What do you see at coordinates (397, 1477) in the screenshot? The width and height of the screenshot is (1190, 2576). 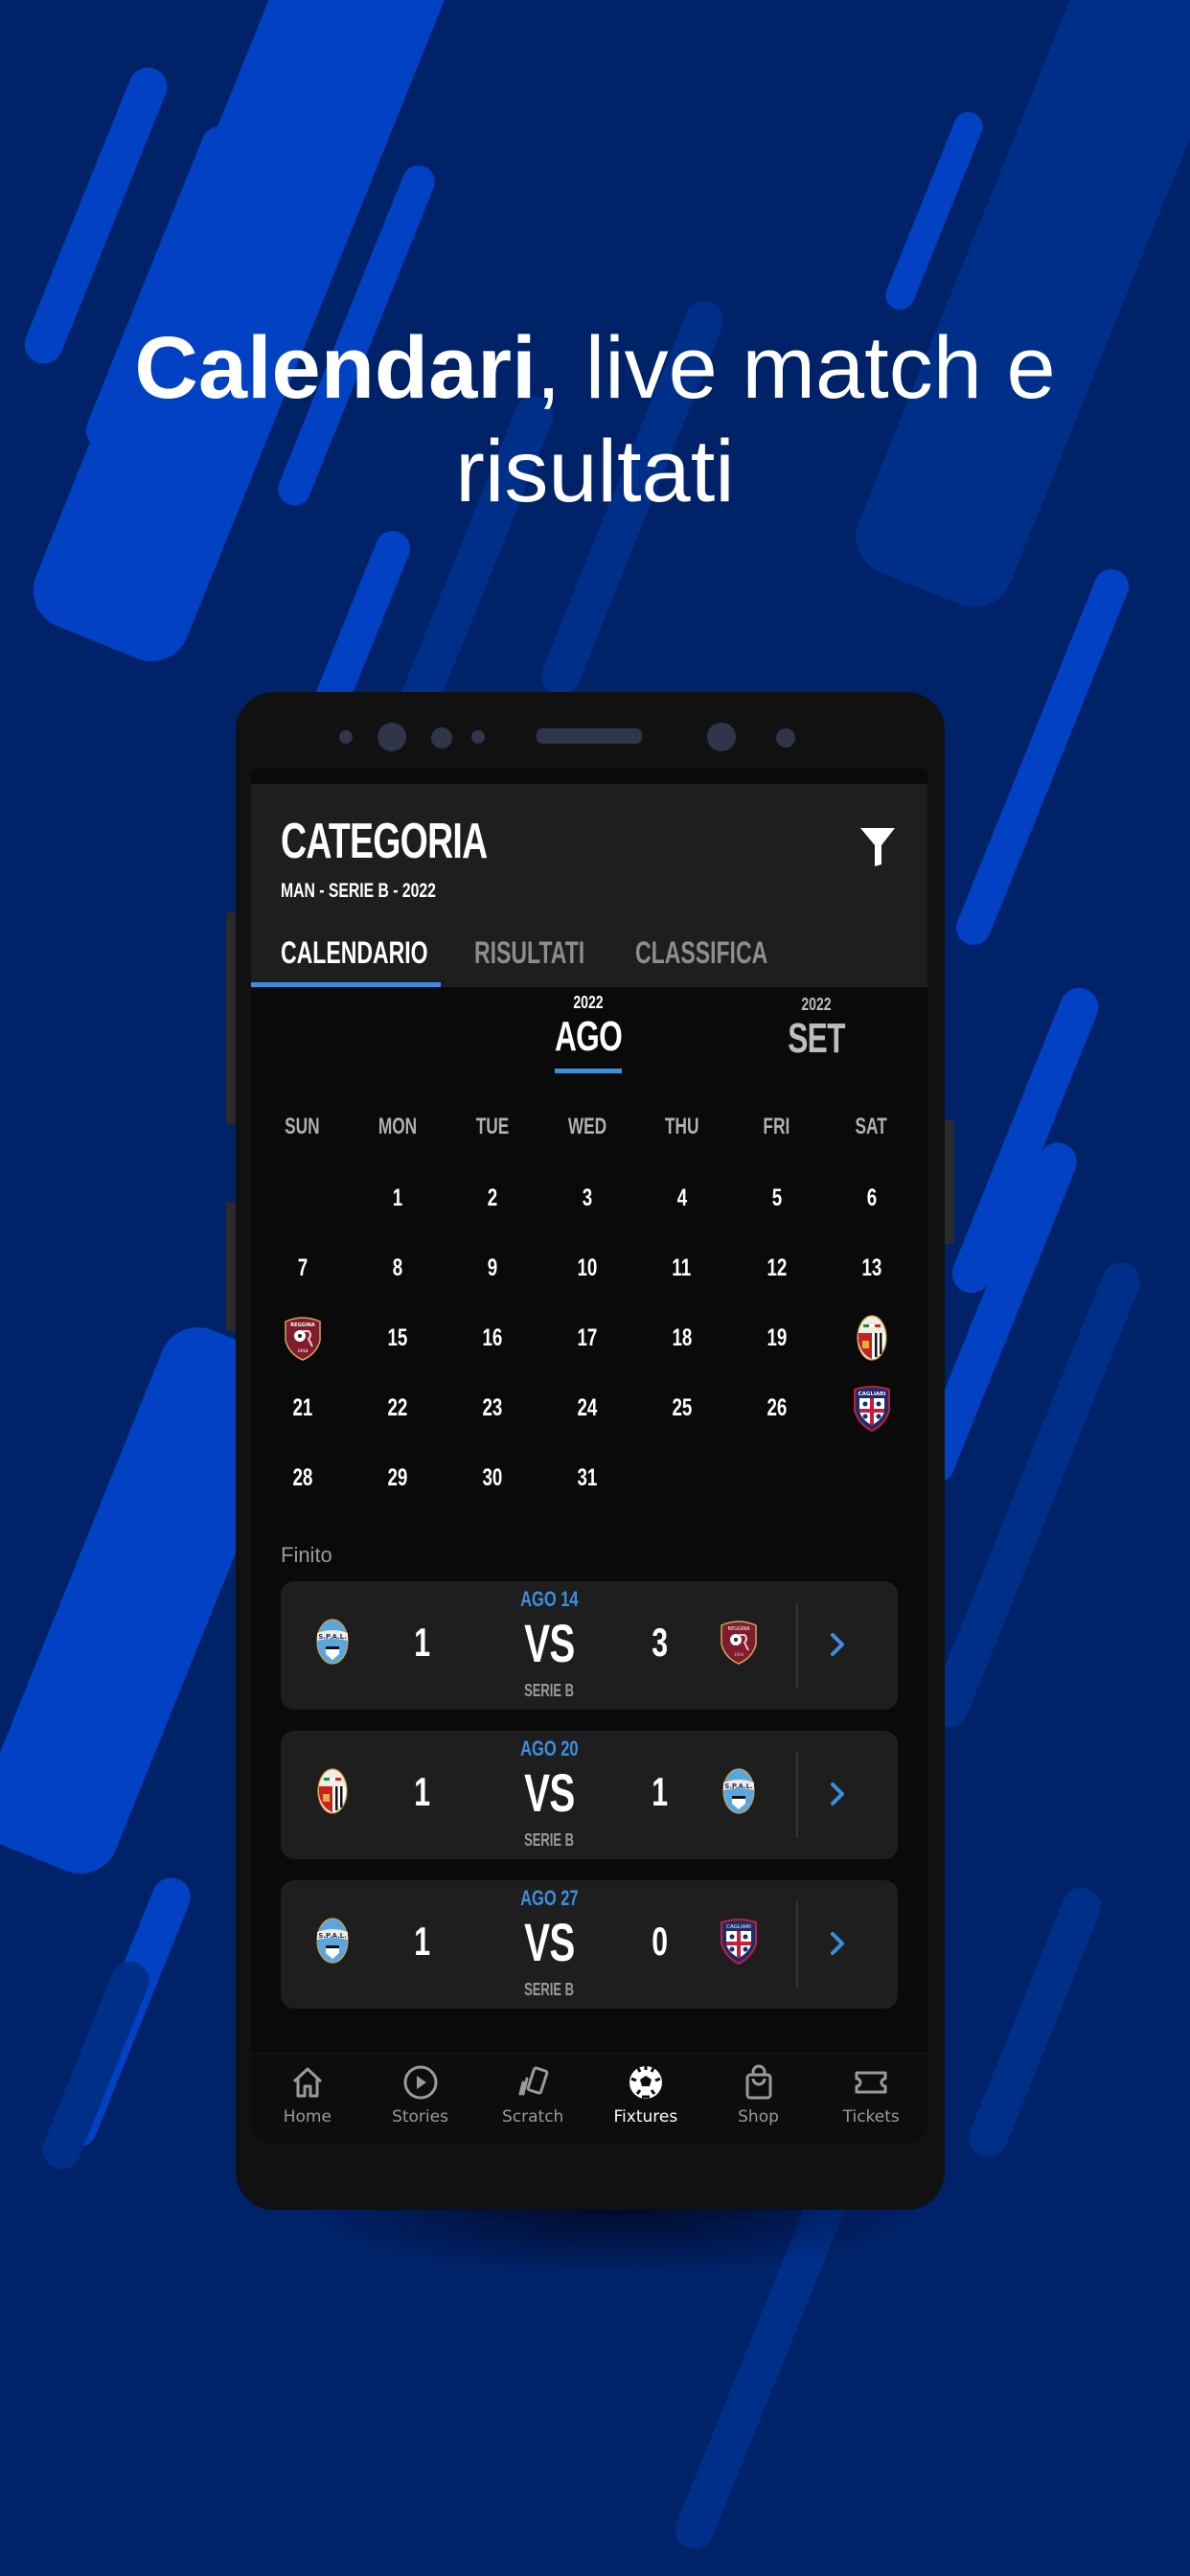 I see `calendar-day: 29` at bounding box center [397, 1477].